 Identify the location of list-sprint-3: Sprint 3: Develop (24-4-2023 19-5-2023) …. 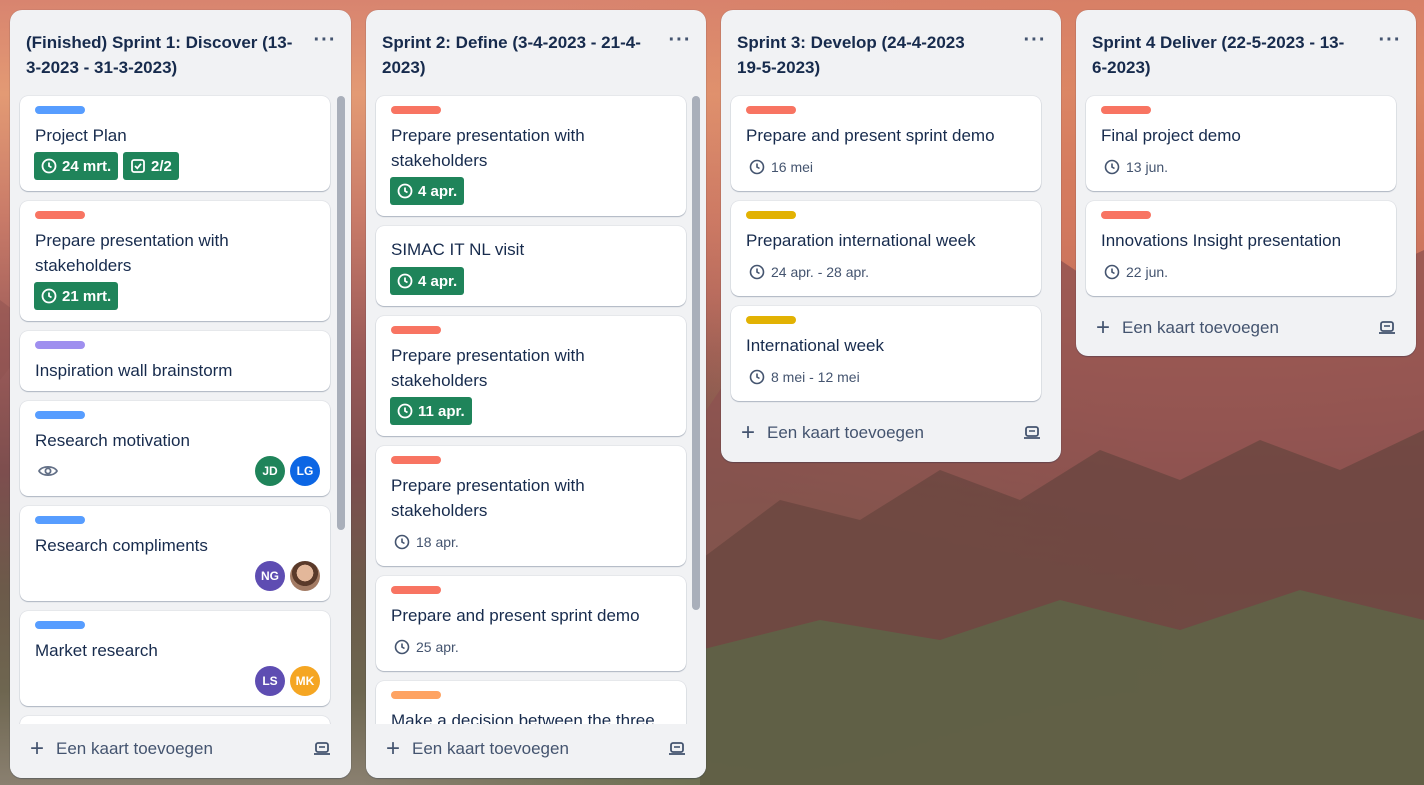
(891, 236).